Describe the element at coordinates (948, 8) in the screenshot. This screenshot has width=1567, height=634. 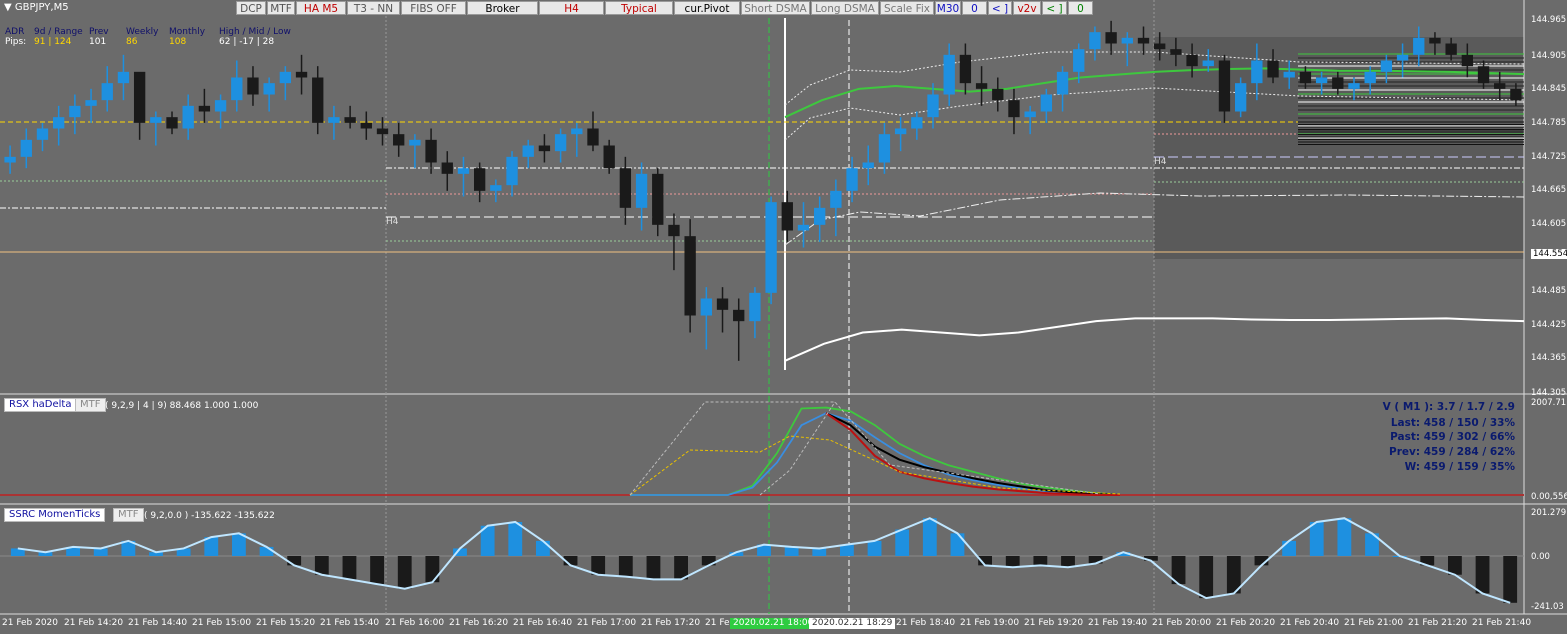
I see `toolbar-button-m30: M30` at that location.